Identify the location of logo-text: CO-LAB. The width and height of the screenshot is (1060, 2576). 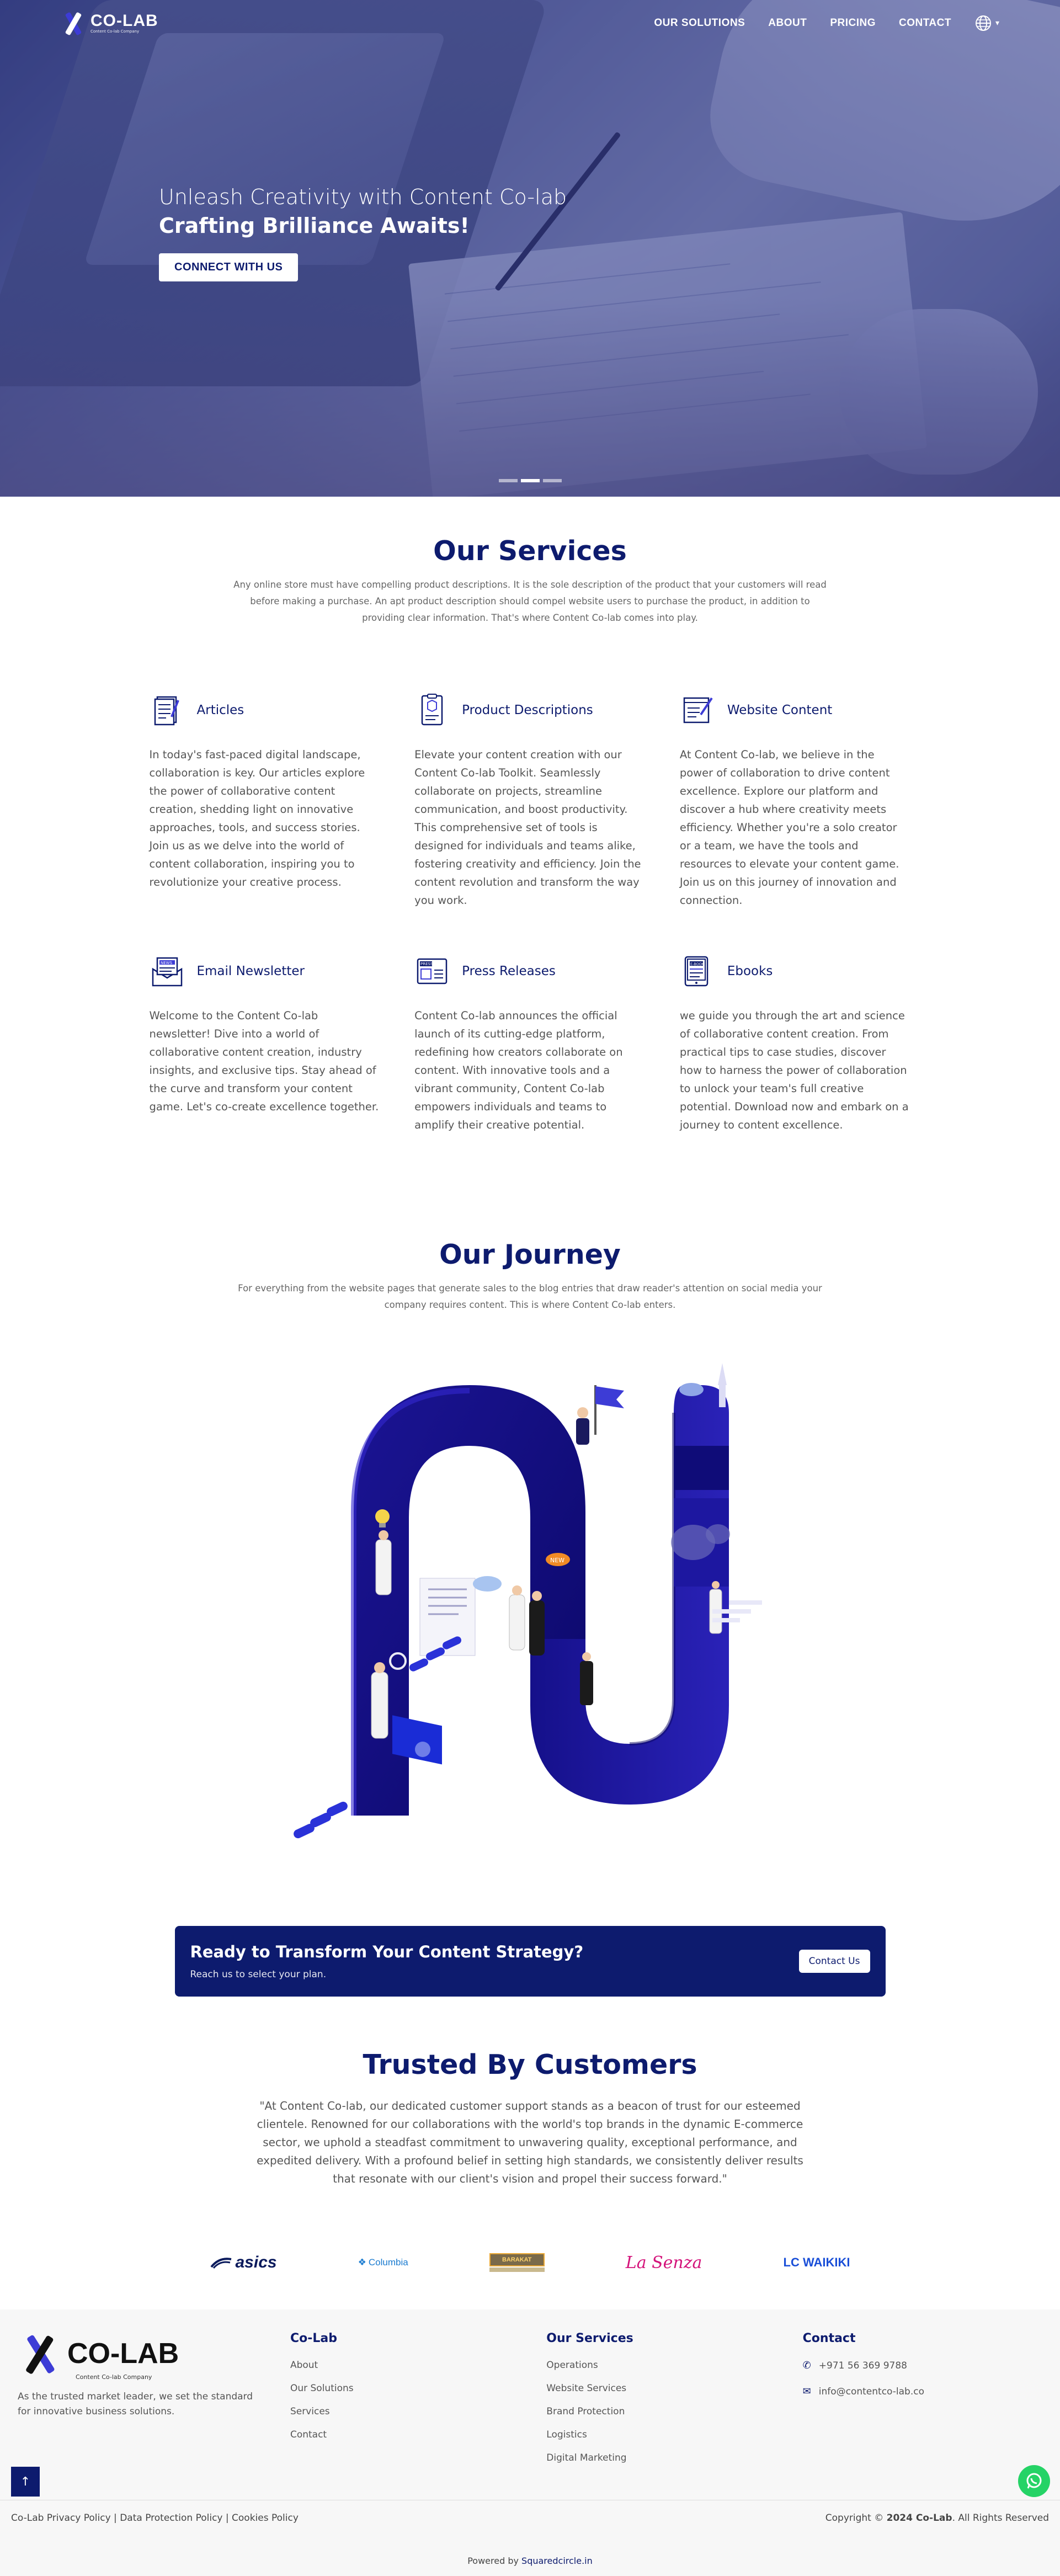
(124, 21).